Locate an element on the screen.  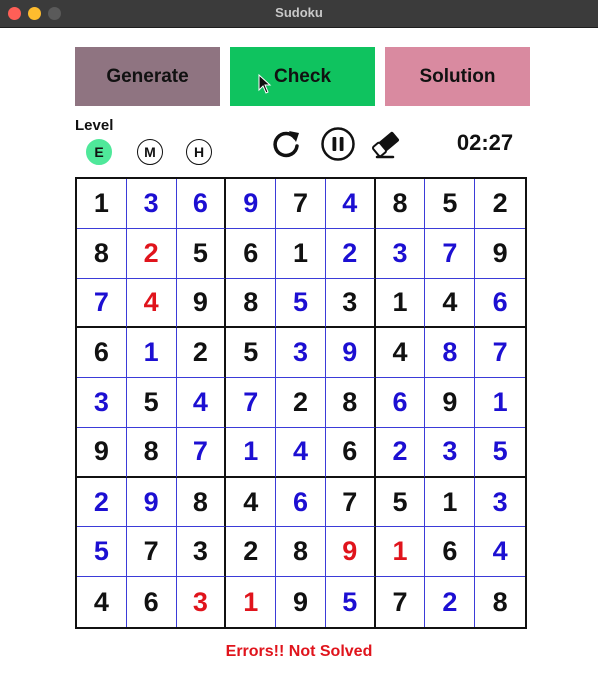
status-message: Errors!! Not Solved is located at coordinates (299, 651).